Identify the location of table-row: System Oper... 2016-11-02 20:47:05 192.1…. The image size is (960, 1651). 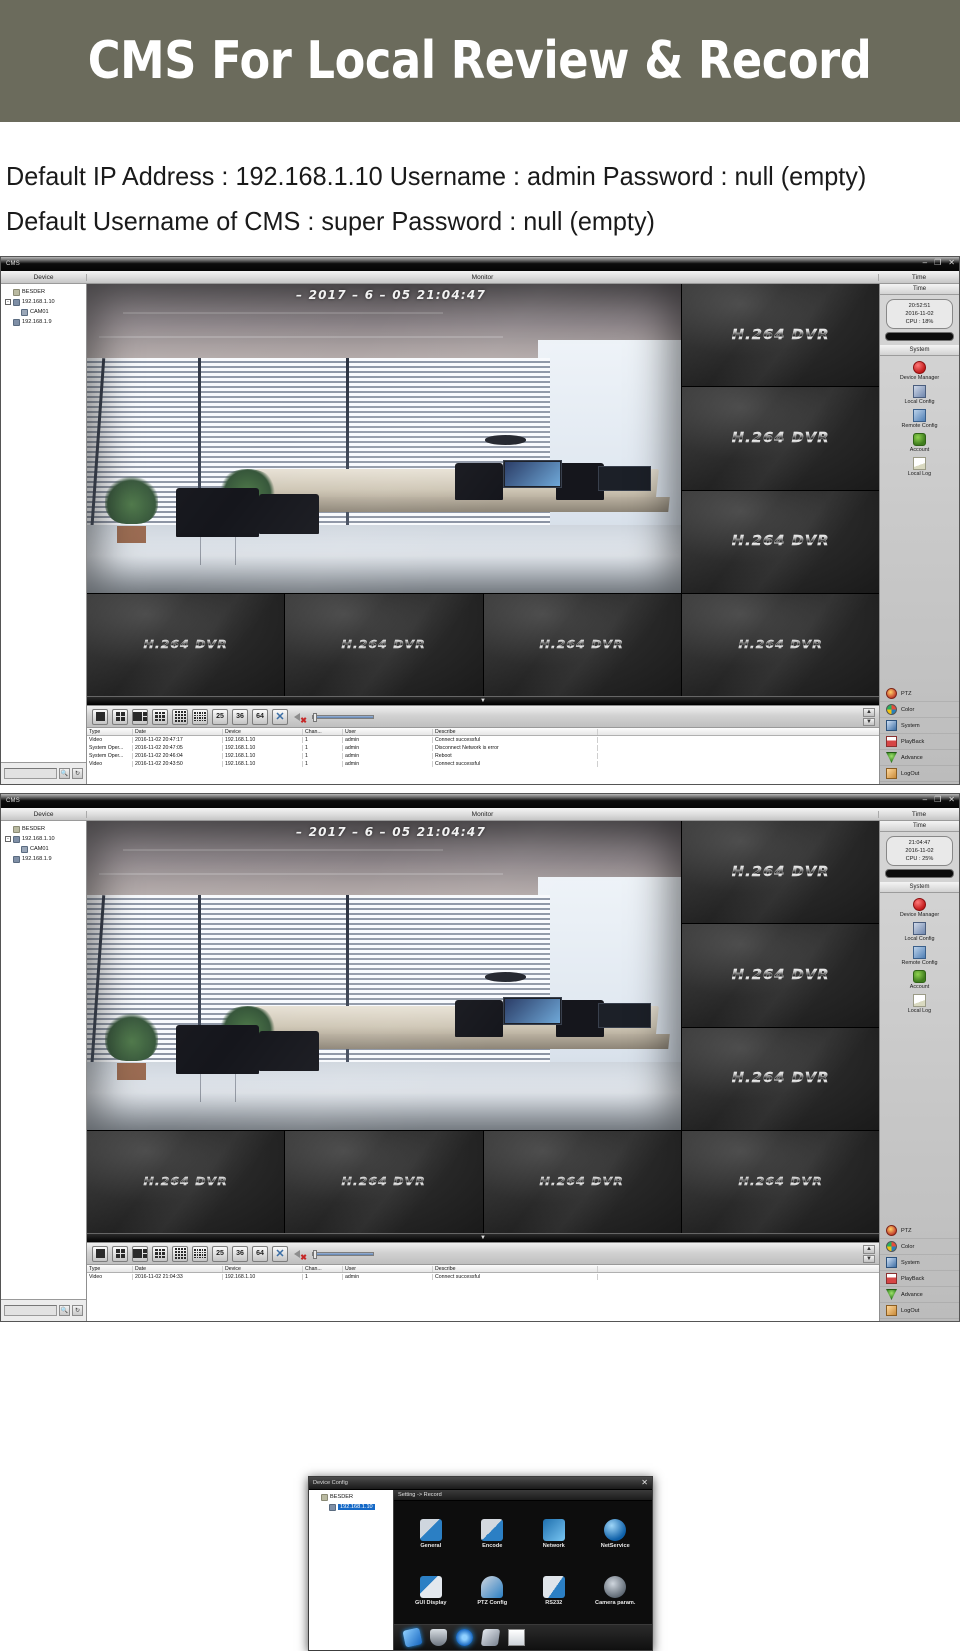
(483, 748).